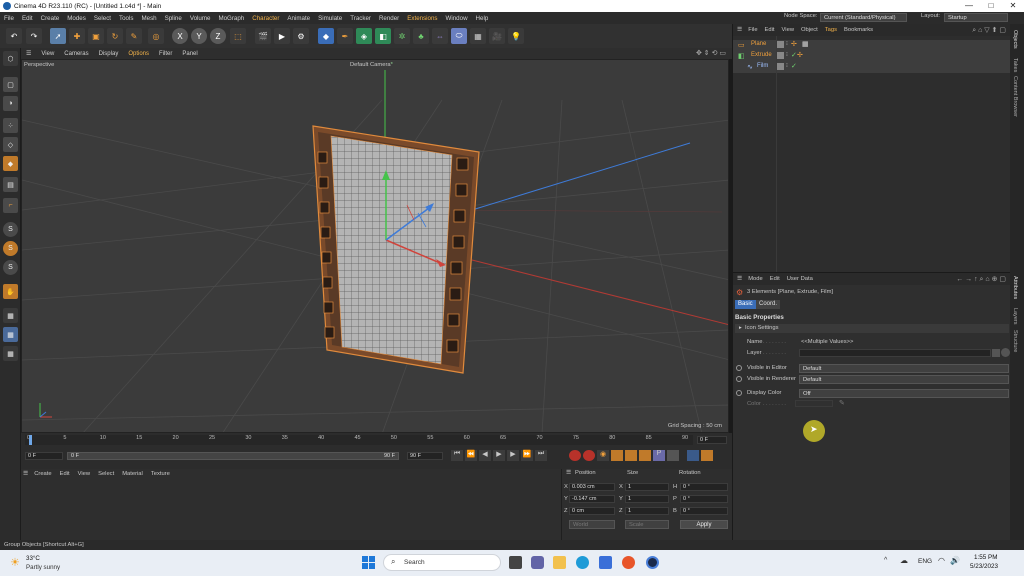  Describe the element at coordinates (330, 18) in the screenshot. I see `menu-simulate: Simulate` at that location.